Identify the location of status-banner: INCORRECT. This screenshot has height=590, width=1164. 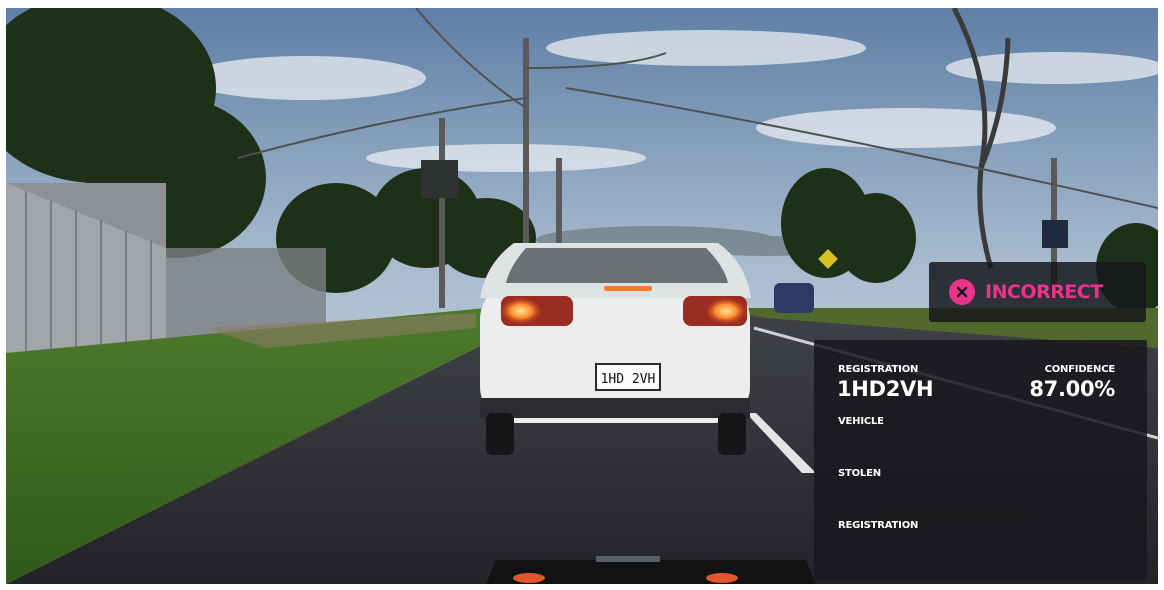
(1037, 292).